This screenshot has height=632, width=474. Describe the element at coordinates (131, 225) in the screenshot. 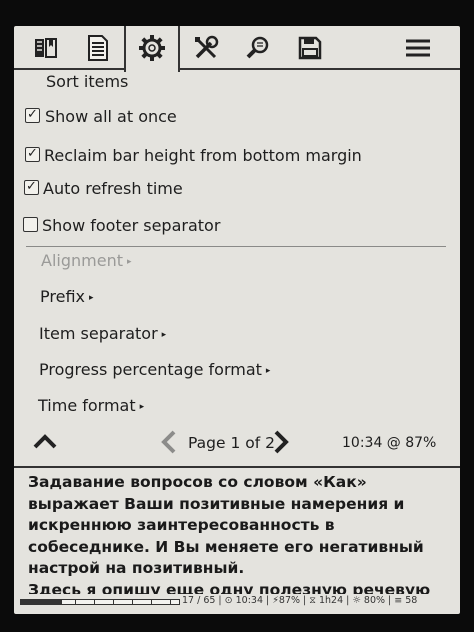

I see `checkbox-label: Show footer separator` at that location.